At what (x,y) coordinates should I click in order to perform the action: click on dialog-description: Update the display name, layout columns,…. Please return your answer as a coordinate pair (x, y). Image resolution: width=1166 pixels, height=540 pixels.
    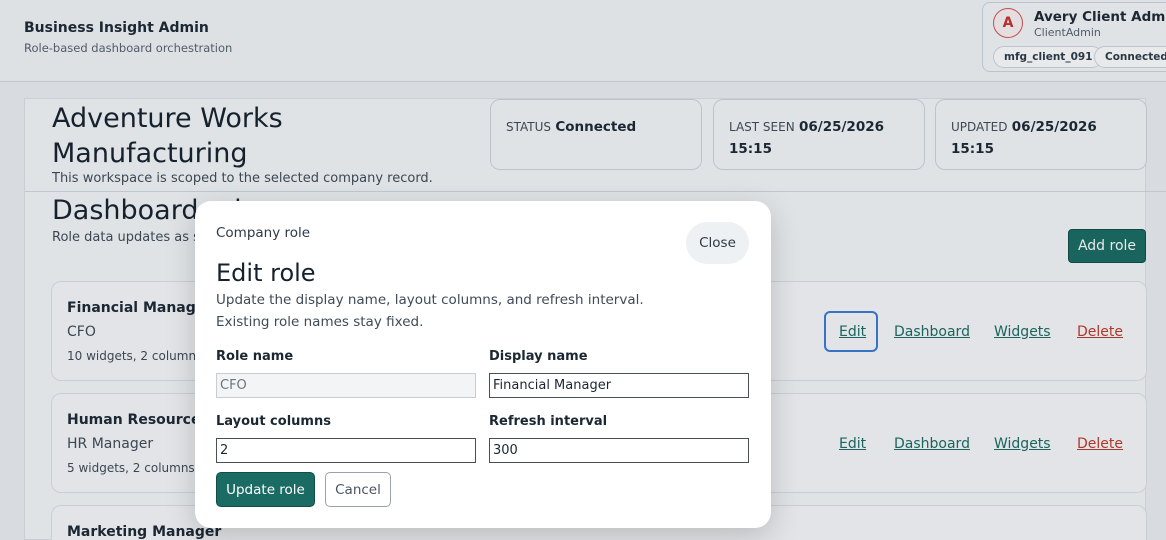
    Looking at the image, I should click on (430, 311).